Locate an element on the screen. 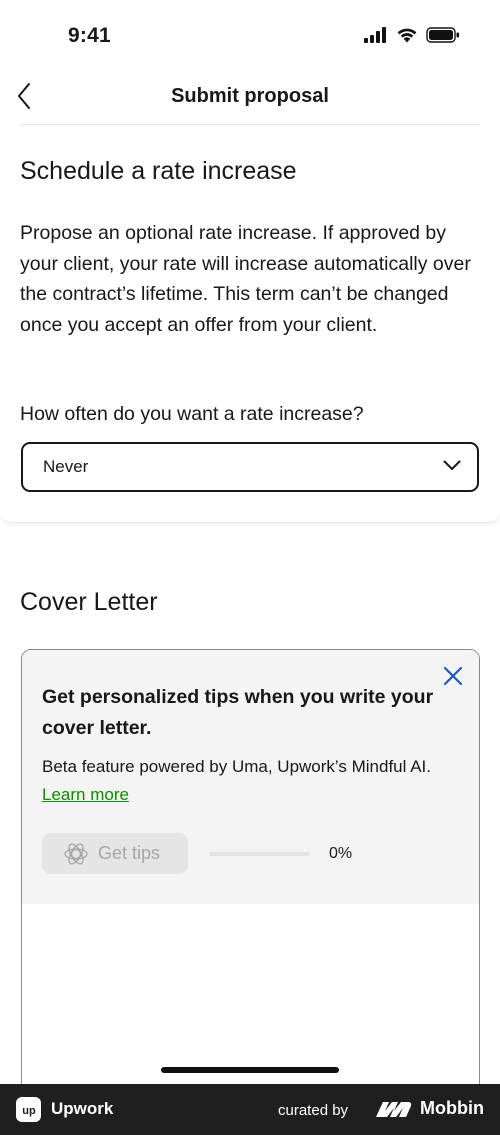 This screenshot has width=500, height=1135. rate-increase-title: Schedule a rate increase is located at coordinates (158, 171).